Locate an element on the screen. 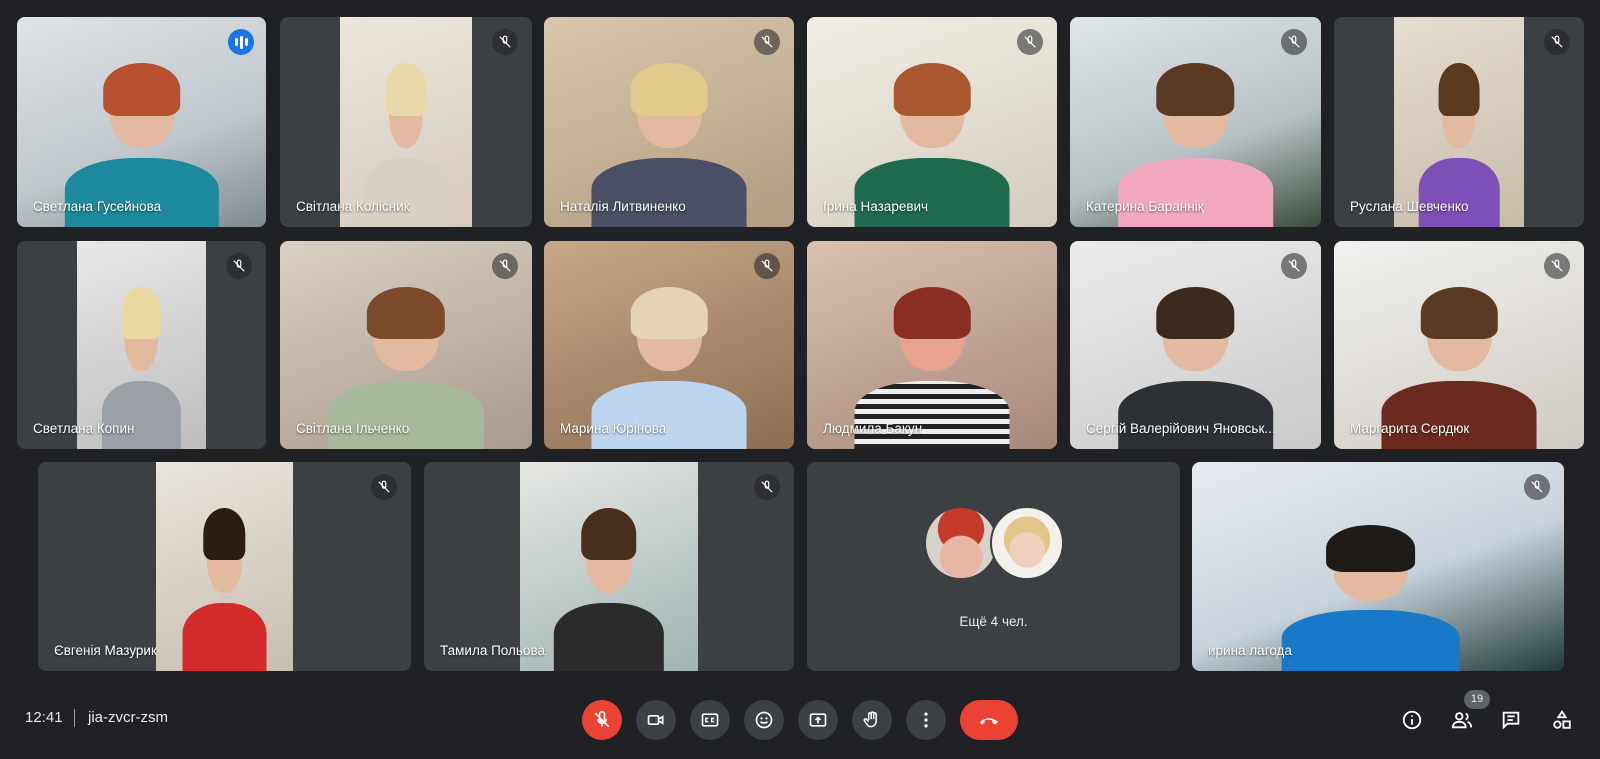  reactions-button is located at coordinates (764, 720).